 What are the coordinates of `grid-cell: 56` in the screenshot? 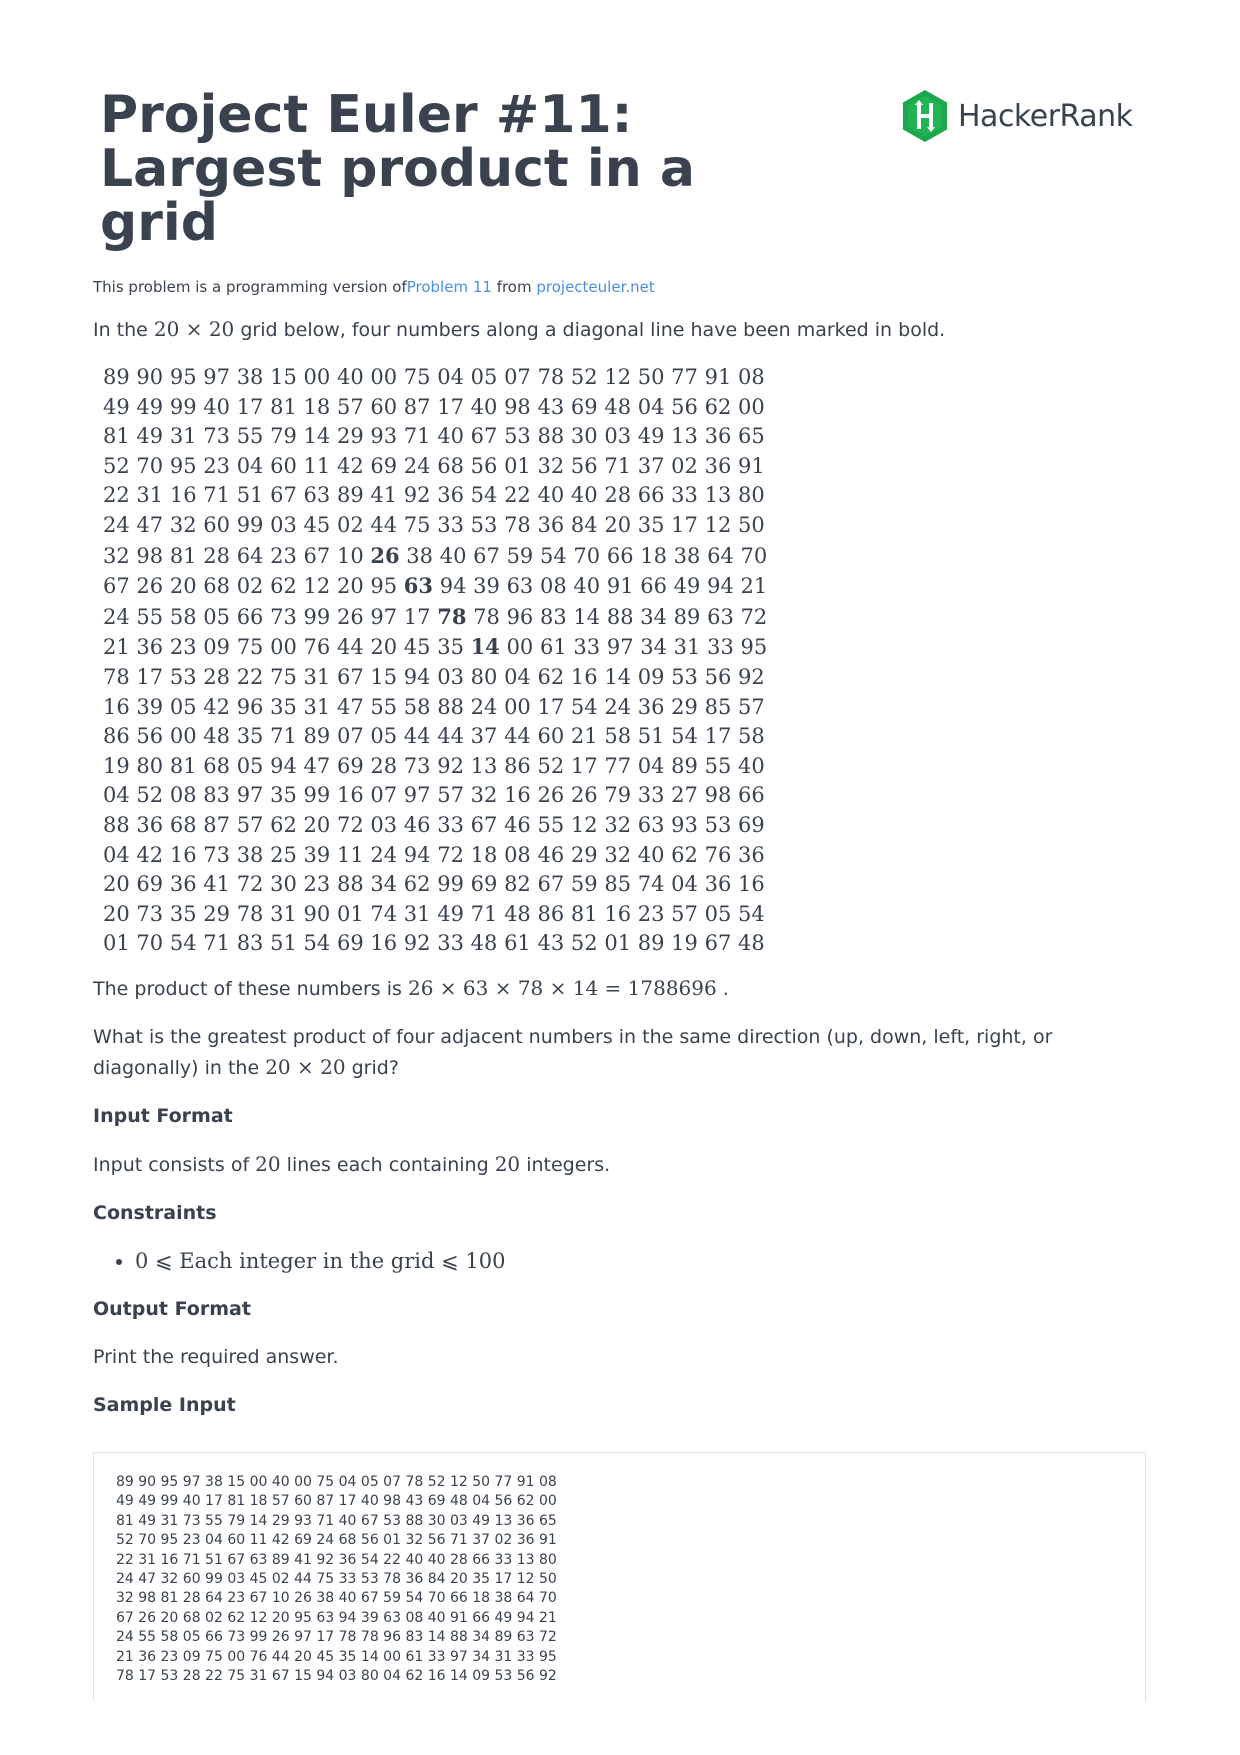 It's located at (584, 465).